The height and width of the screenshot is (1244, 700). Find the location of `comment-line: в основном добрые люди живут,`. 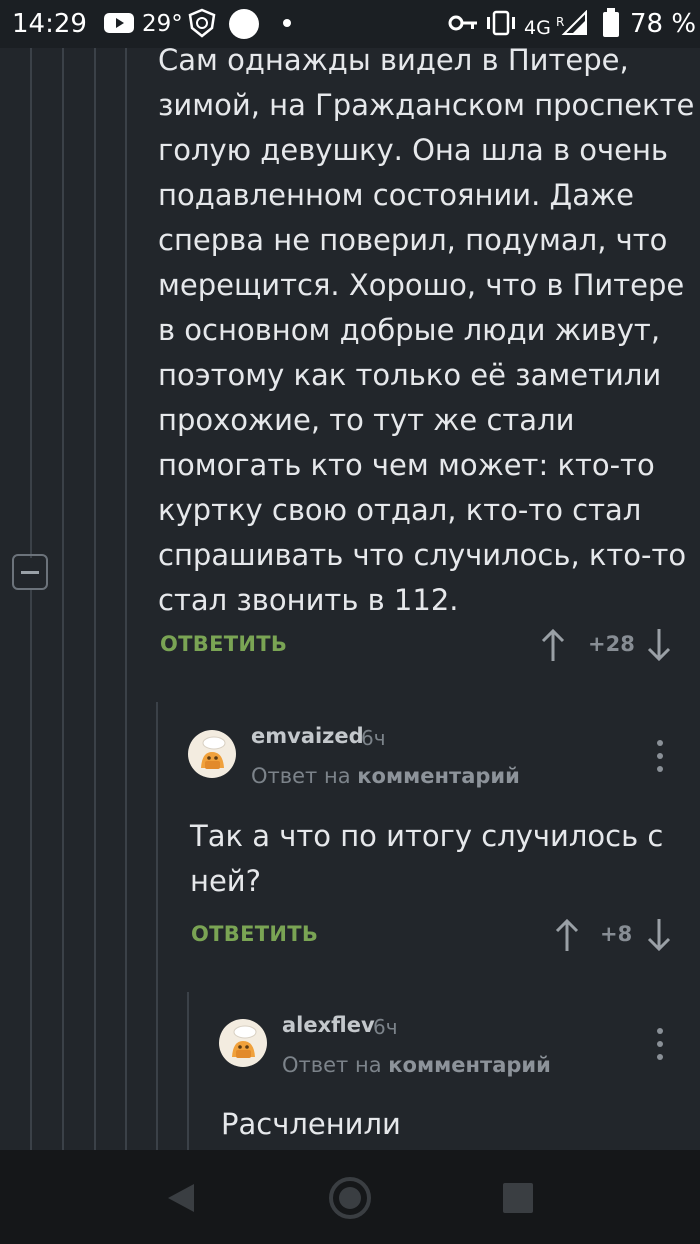

comment-line: в основном добрые люди живут, is located at coordinates (409, 330).